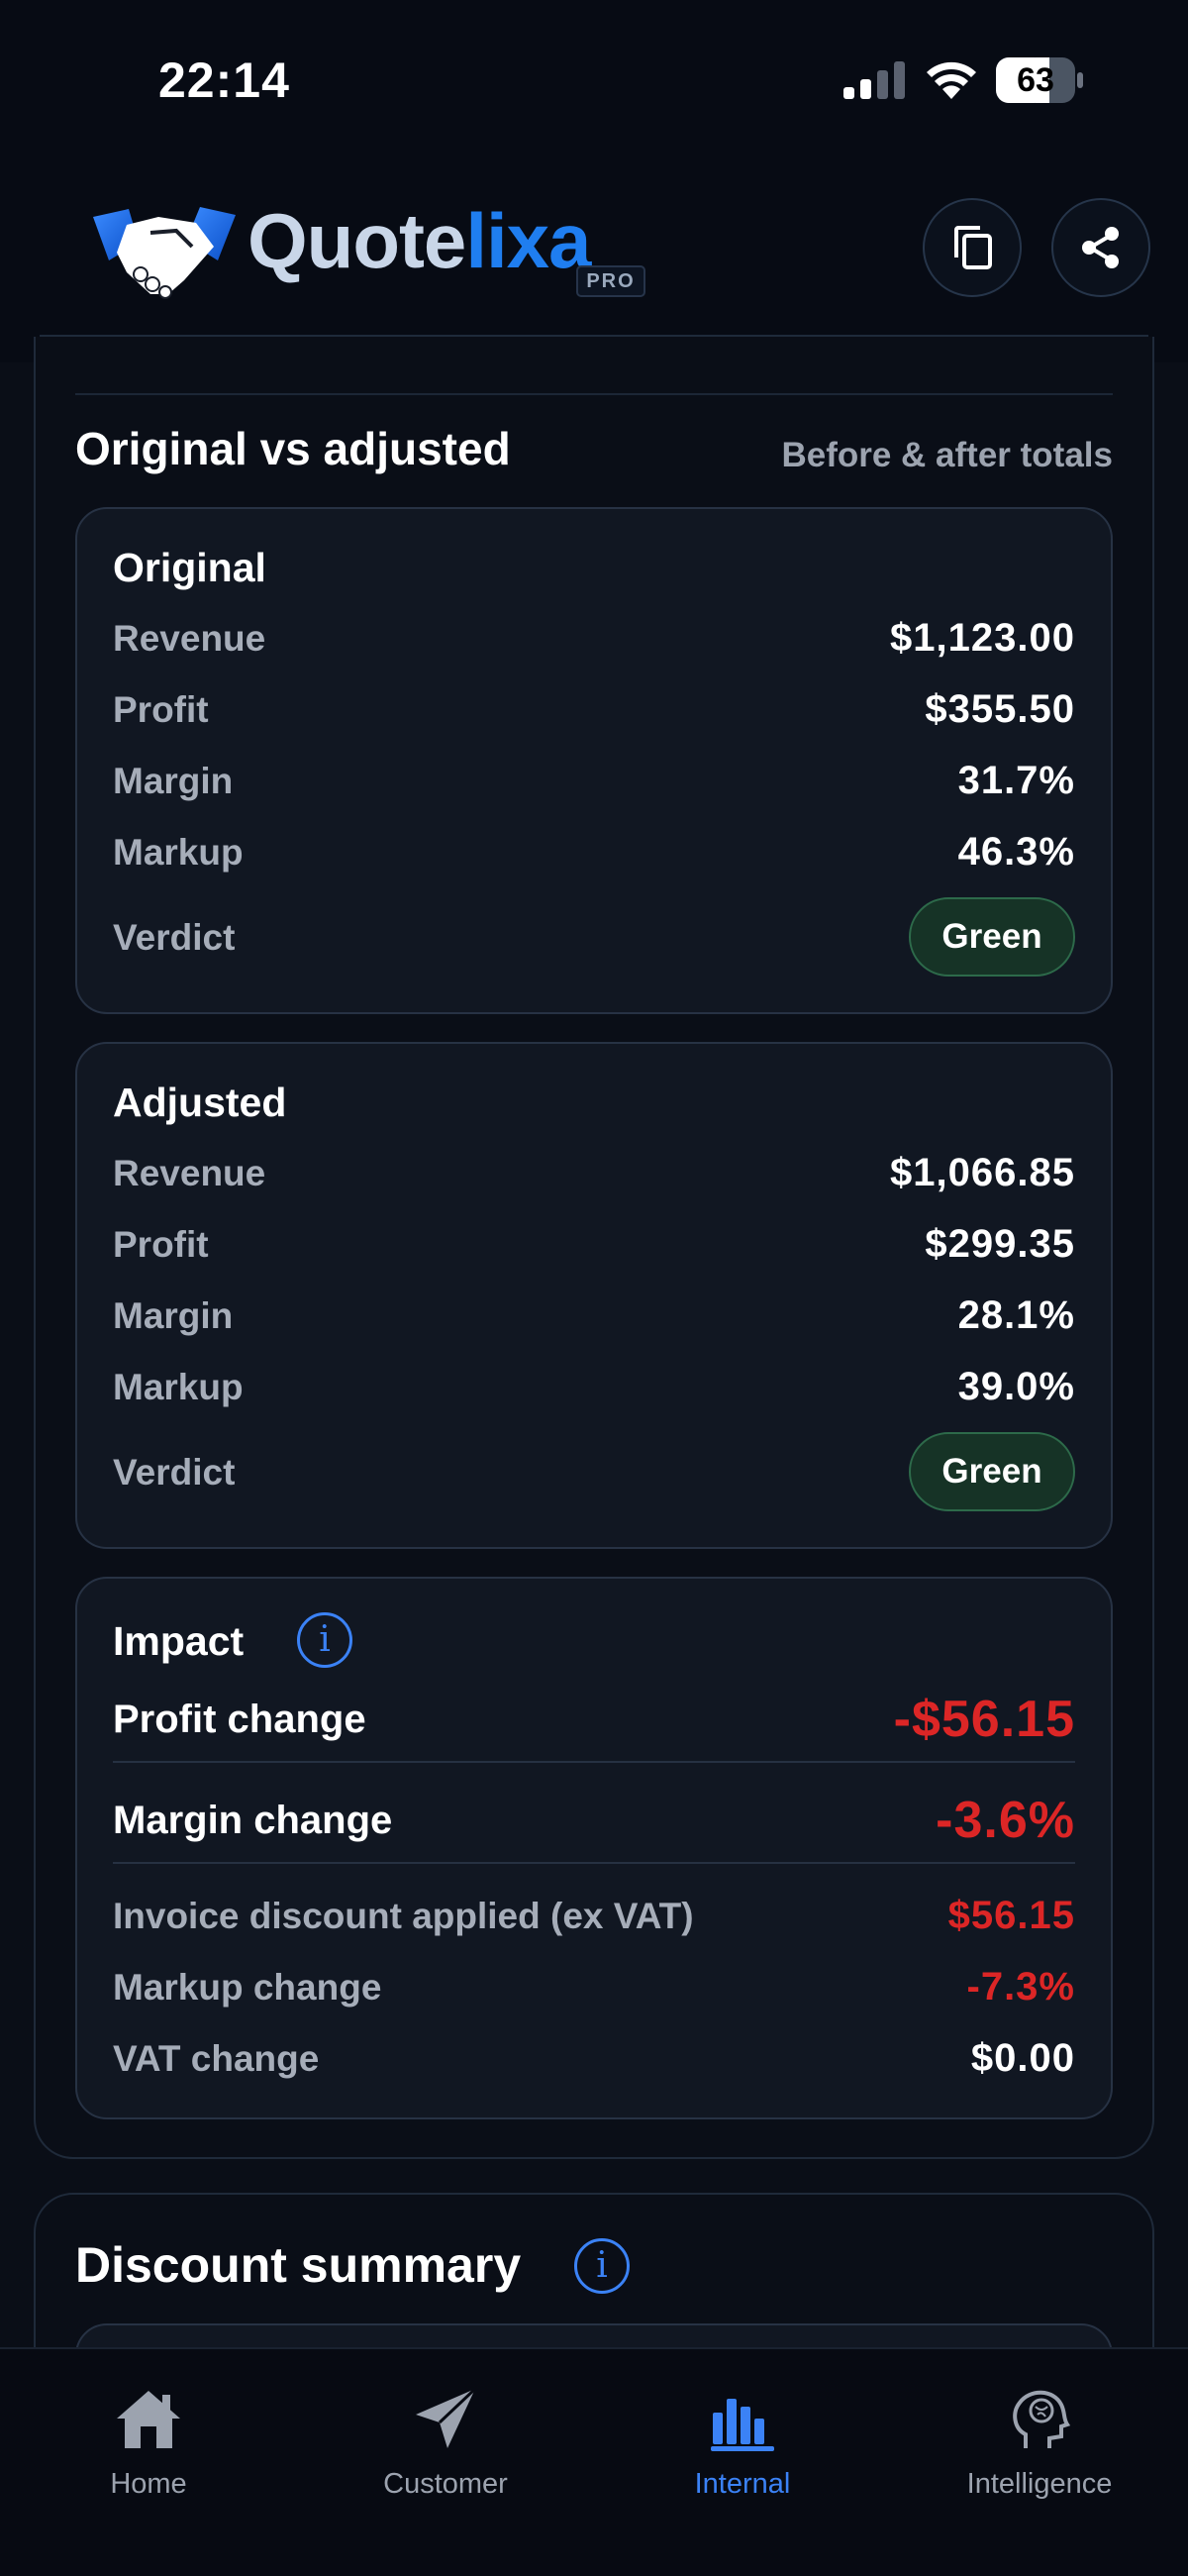 The image size is (1188, 2576). What do you see at coordinates (1005, 1820) in the screenshot?
I see `margin-change-value: -3.6%` at bounding box center [1005, 1820].